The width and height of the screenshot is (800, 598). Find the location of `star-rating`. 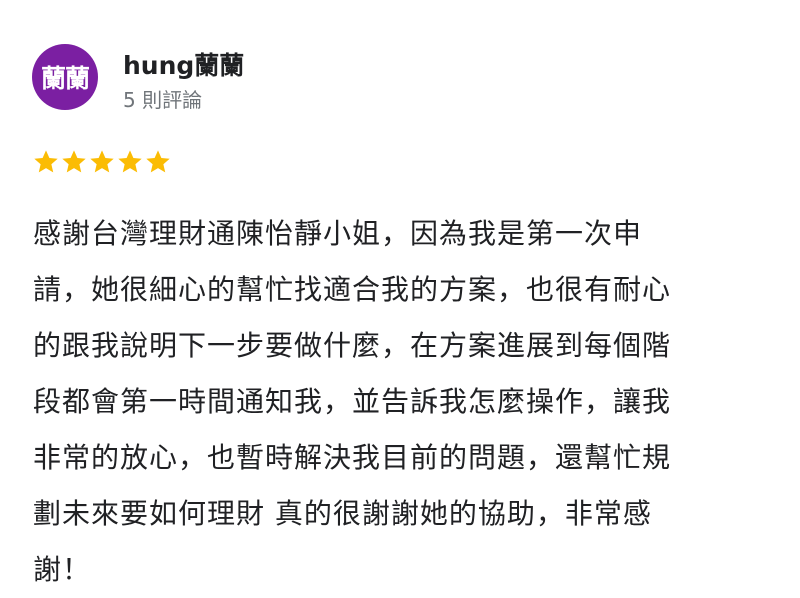

star-rating is located at coordinates (102, 165).